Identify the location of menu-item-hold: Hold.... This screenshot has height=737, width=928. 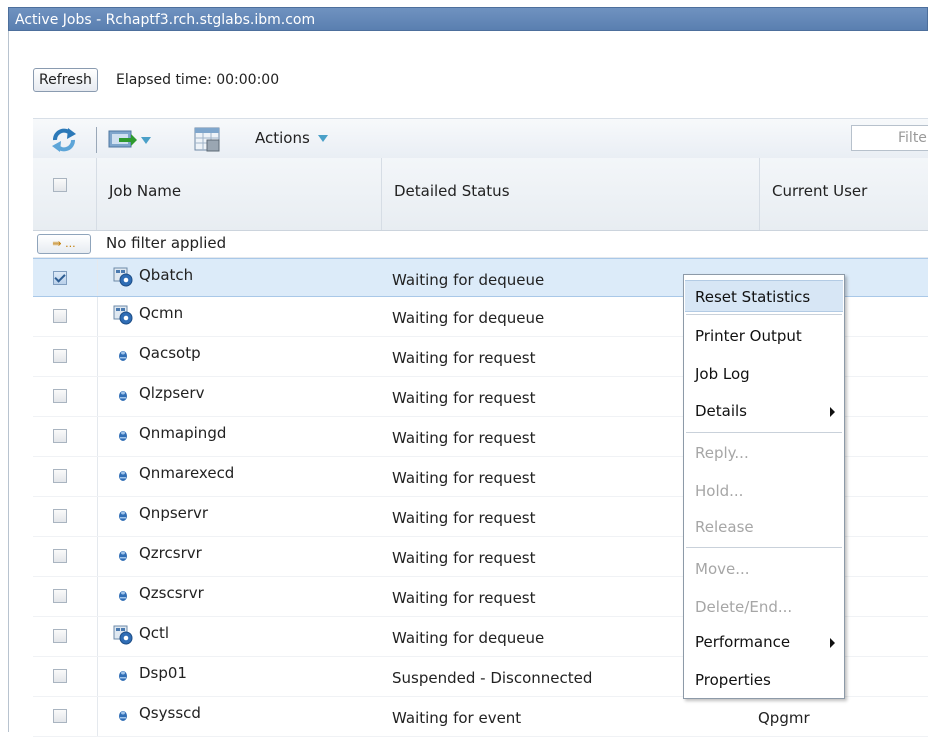
(764, 491).